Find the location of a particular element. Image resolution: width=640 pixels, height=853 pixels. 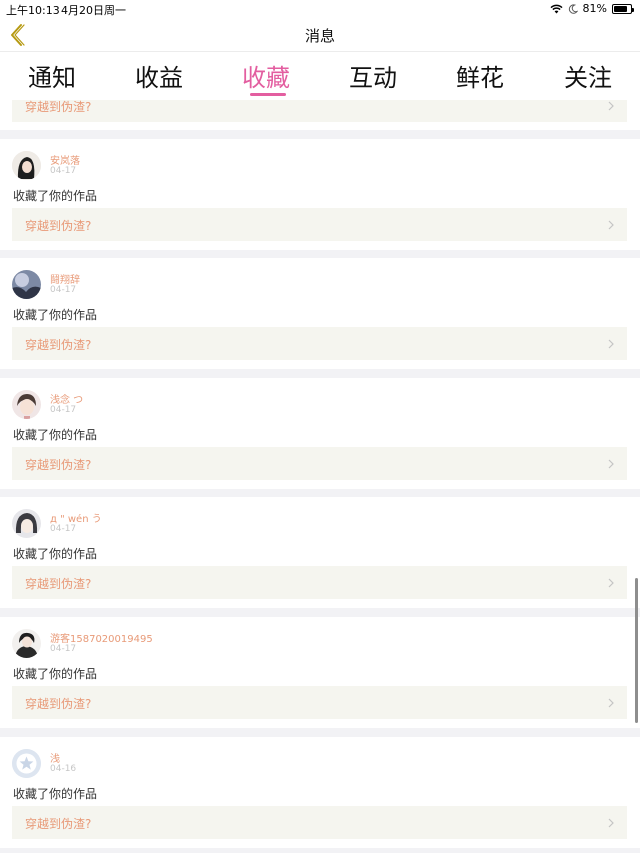

list-item: 安岚落 04-17 收藏了你的作品 穿越到伪渣? is located at coordinates (320, 194).